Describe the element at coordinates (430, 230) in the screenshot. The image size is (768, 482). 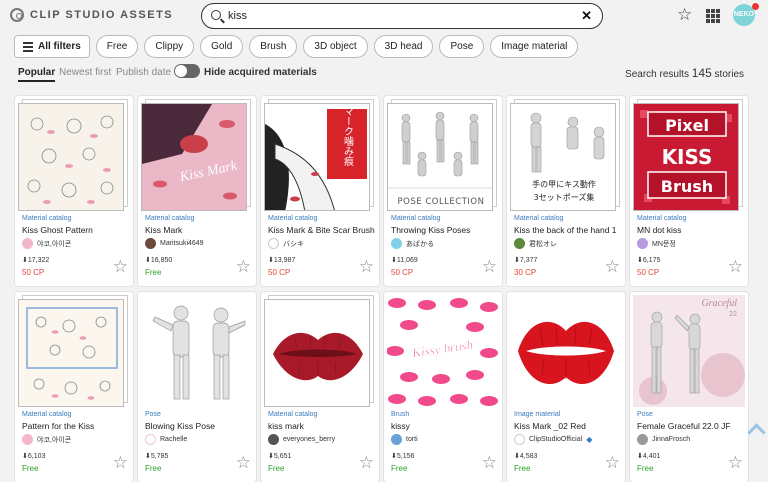
I see `asset-title: Throwing Kiss Poses` at that location.